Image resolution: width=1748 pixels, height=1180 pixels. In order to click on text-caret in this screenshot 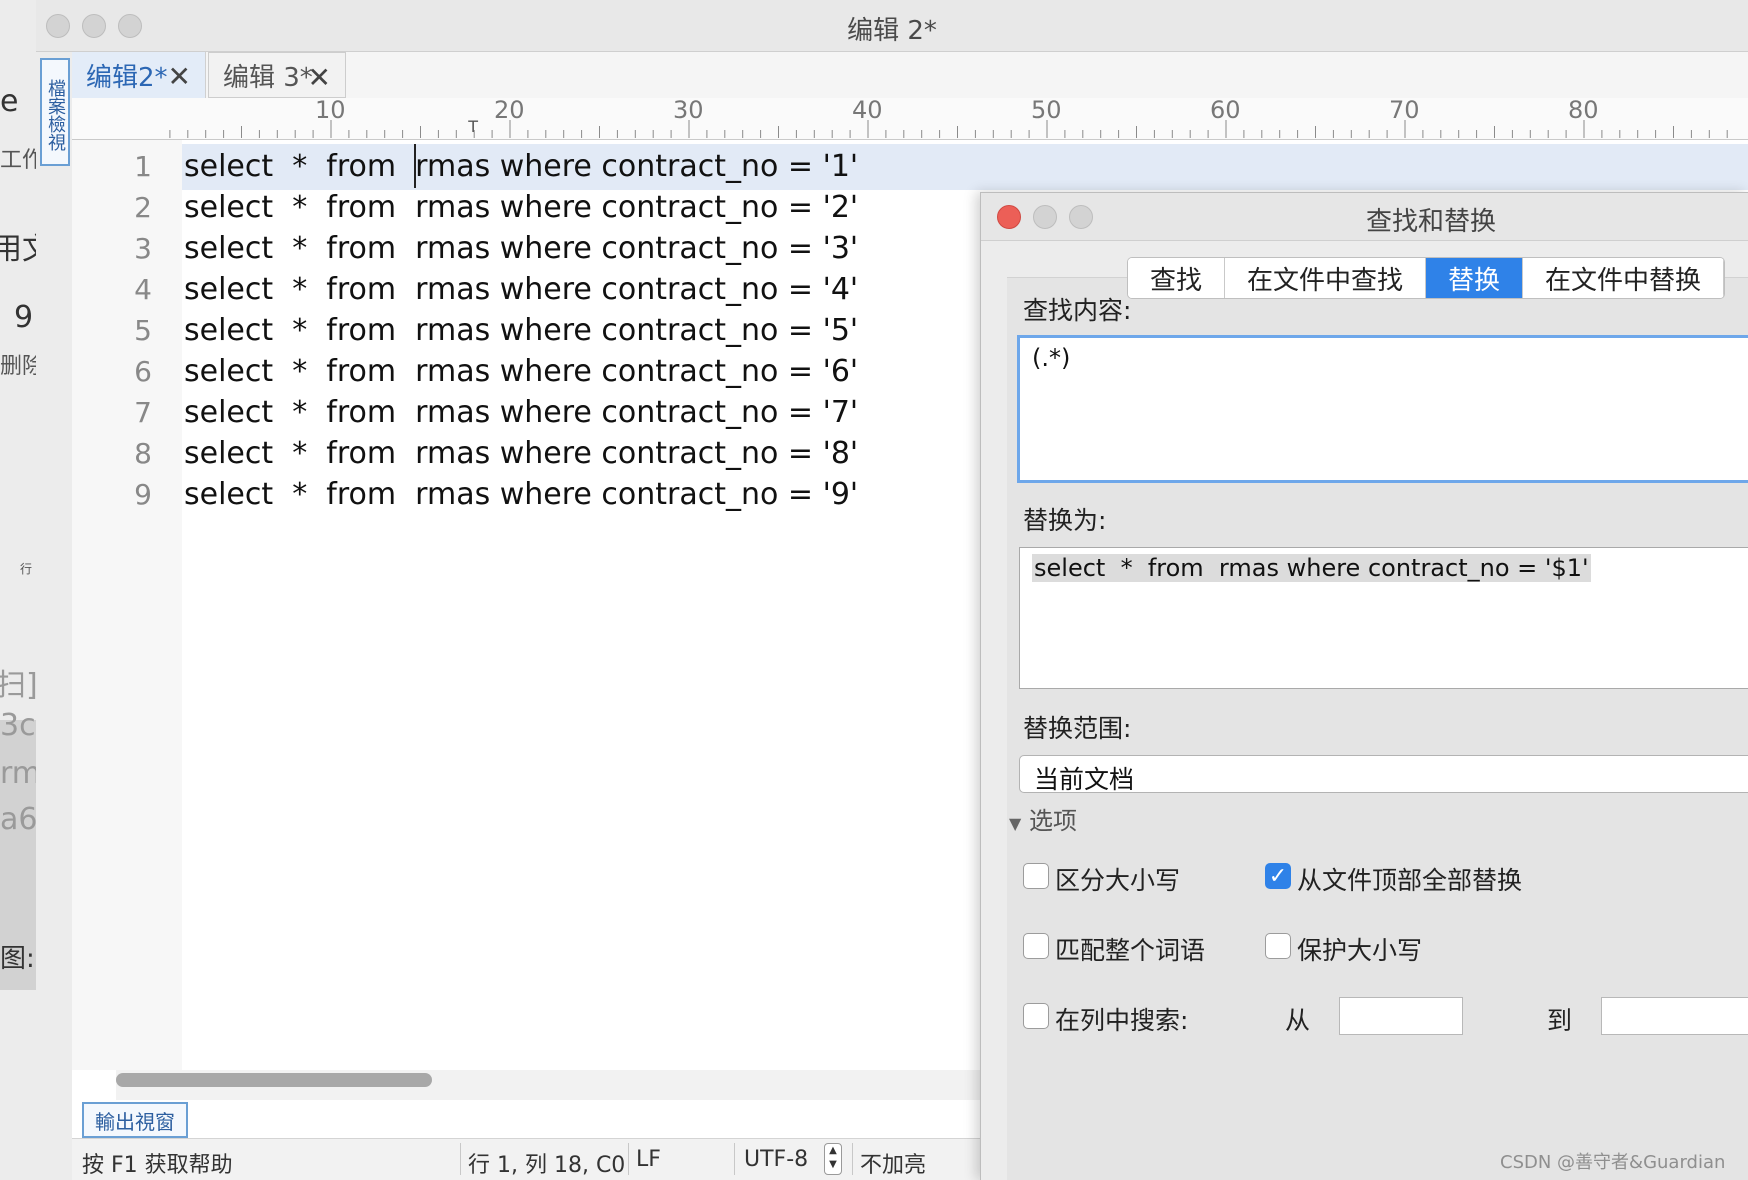, I will do `click(415, 166)`.